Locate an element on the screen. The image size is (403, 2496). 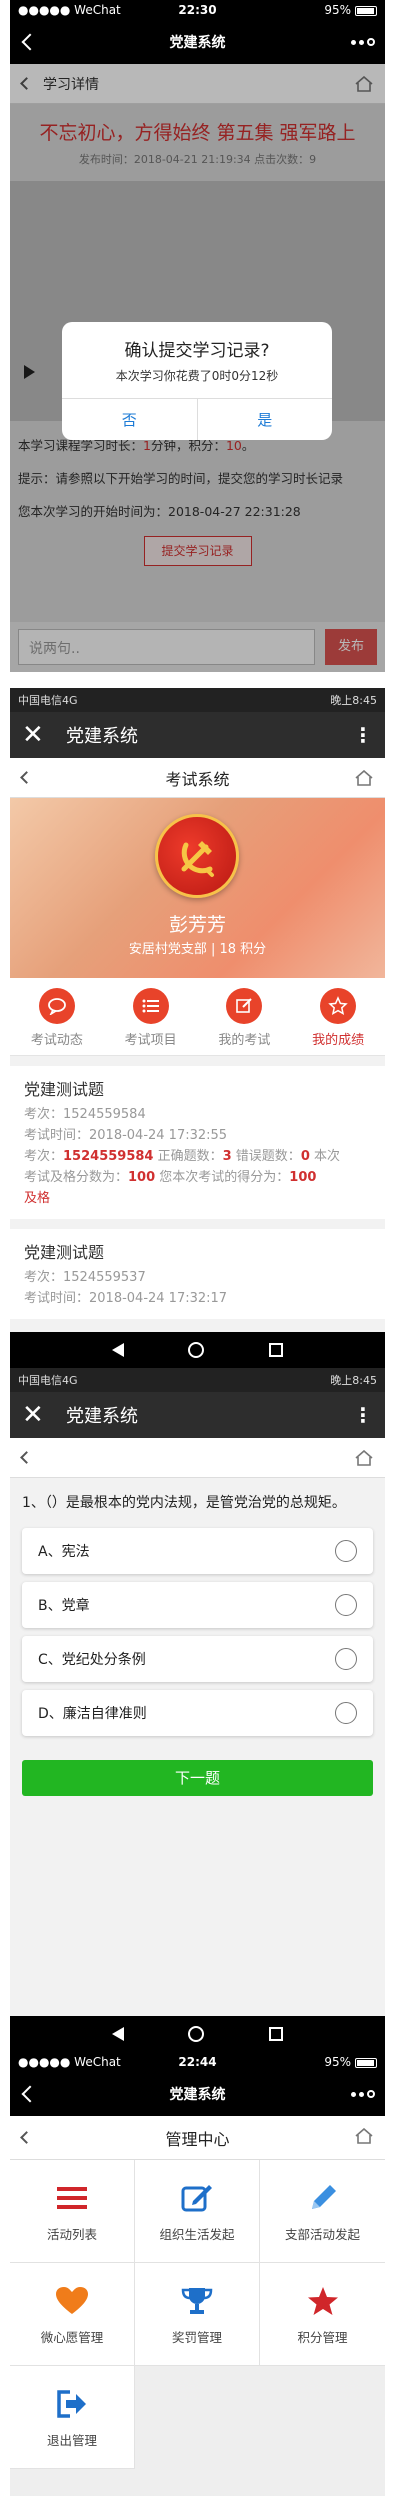
management-grid: 活动列表 组织生活发起 支部活动发起 微心愿管理 奖罚管理 积分管理 退出管理 is located at coordinates (197, 2314).